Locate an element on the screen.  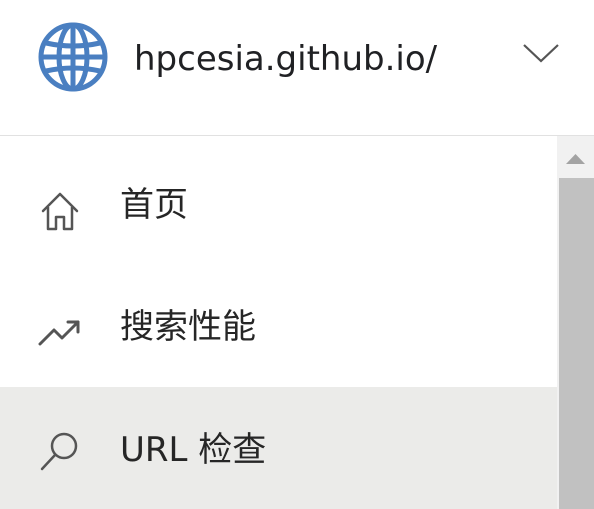
globe-icon is located at coordinates (73, 57).